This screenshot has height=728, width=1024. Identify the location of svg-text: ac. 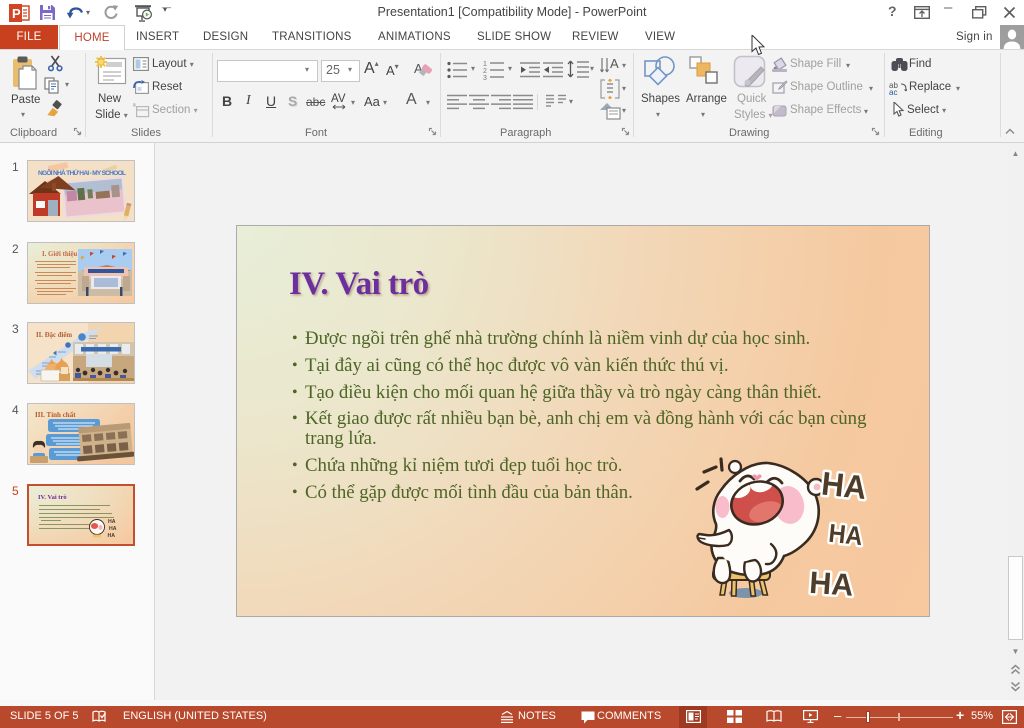
(893, 91).